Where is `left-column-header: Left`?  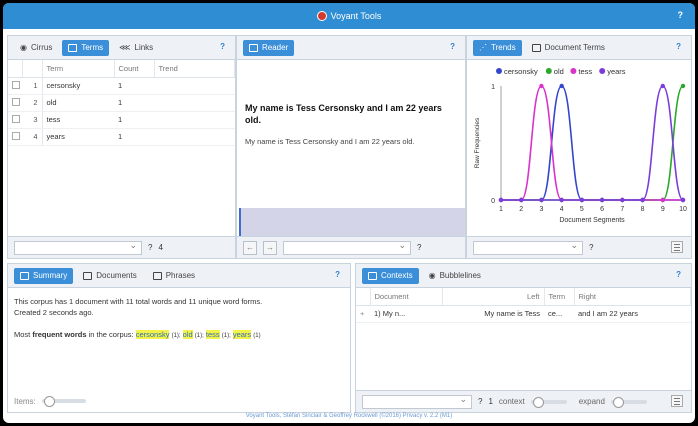 left-column-header: Left is located at coordinates (493, 297).